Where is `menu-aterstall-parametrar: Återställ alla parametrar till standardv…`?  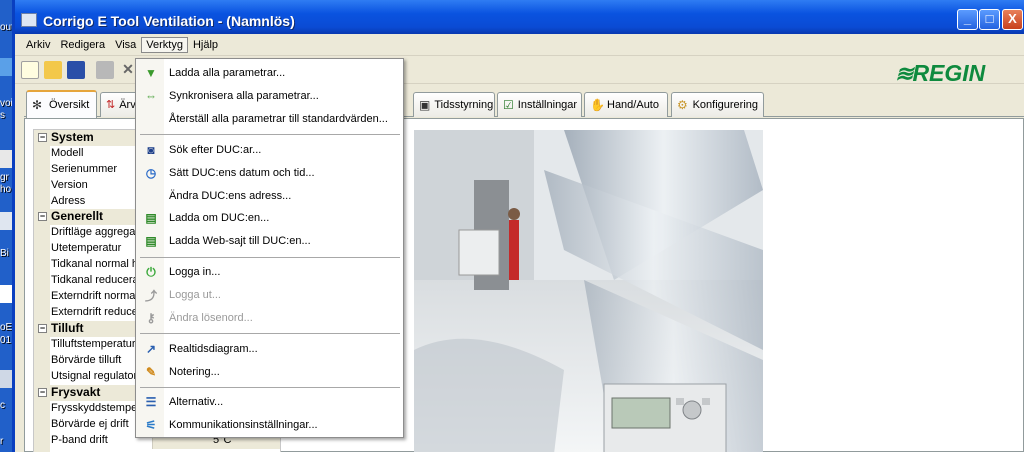
menu-aterstall-parametrar: Återställ alla parametrar till standardv… is located at coordinates (269, 119).